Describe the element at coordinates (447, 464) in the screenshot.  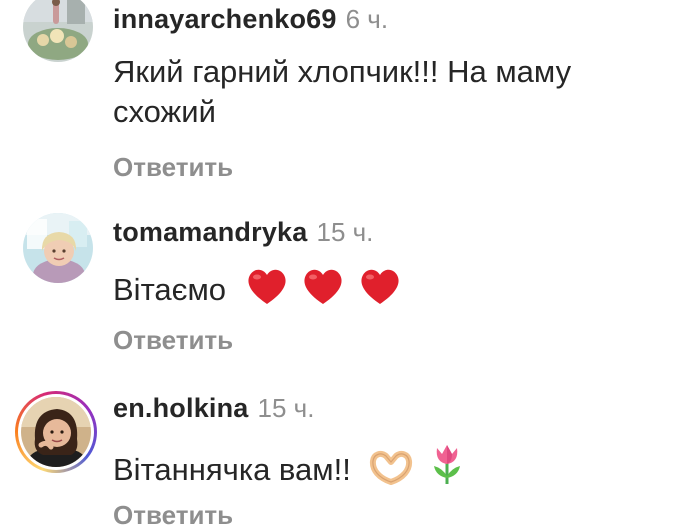
I see `tulip-icon` at that location.